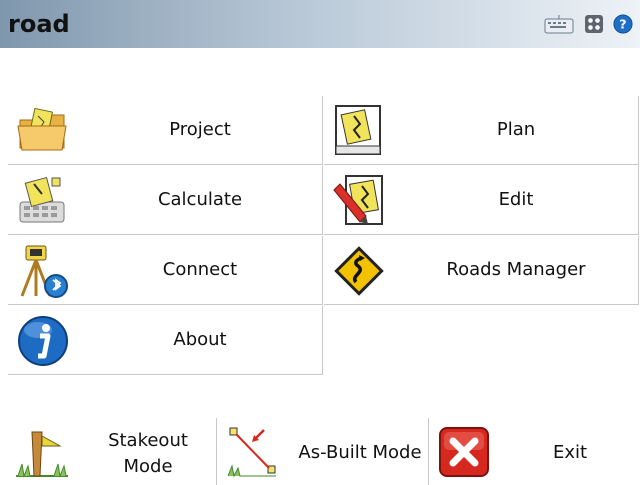 The image size is (640, 485). What do you see at coordinates (481, 130) in the screenshot?
I see `plan-button: Plan` at bounding box center [481, 130].